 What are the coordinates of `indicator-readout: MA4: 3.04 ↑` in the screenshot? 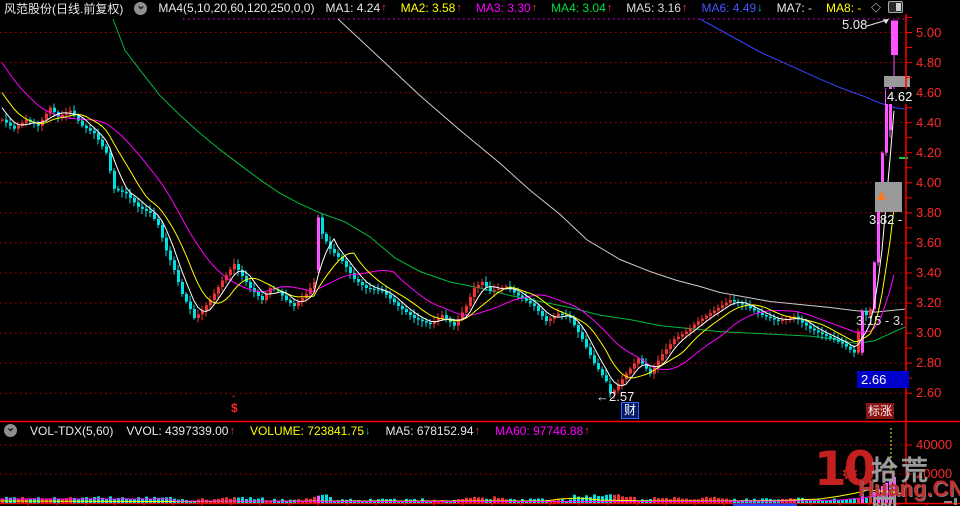 It's located at (581, 8).